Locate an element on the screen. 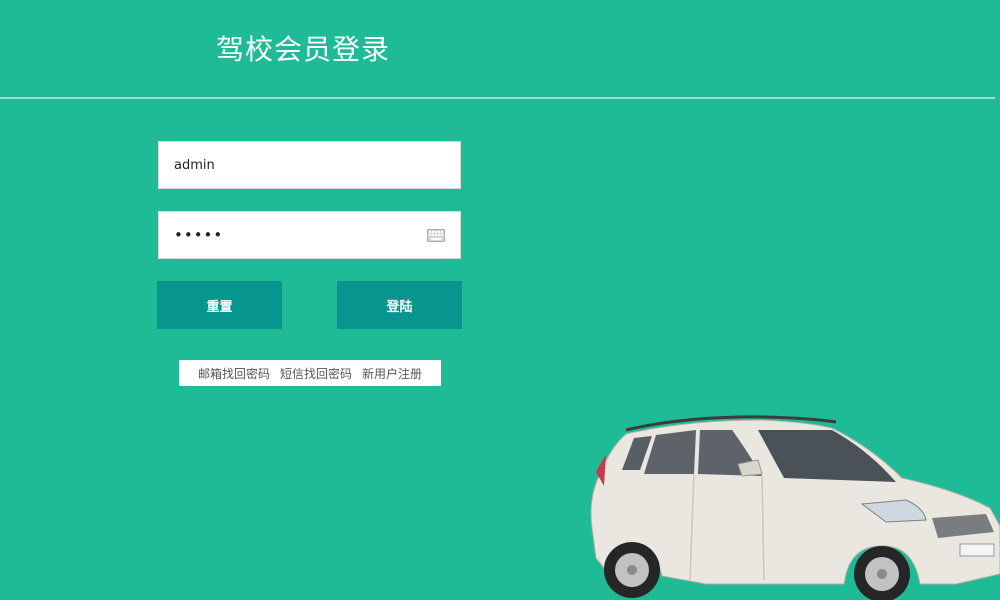  username-input is located at coordinates (309, 165).